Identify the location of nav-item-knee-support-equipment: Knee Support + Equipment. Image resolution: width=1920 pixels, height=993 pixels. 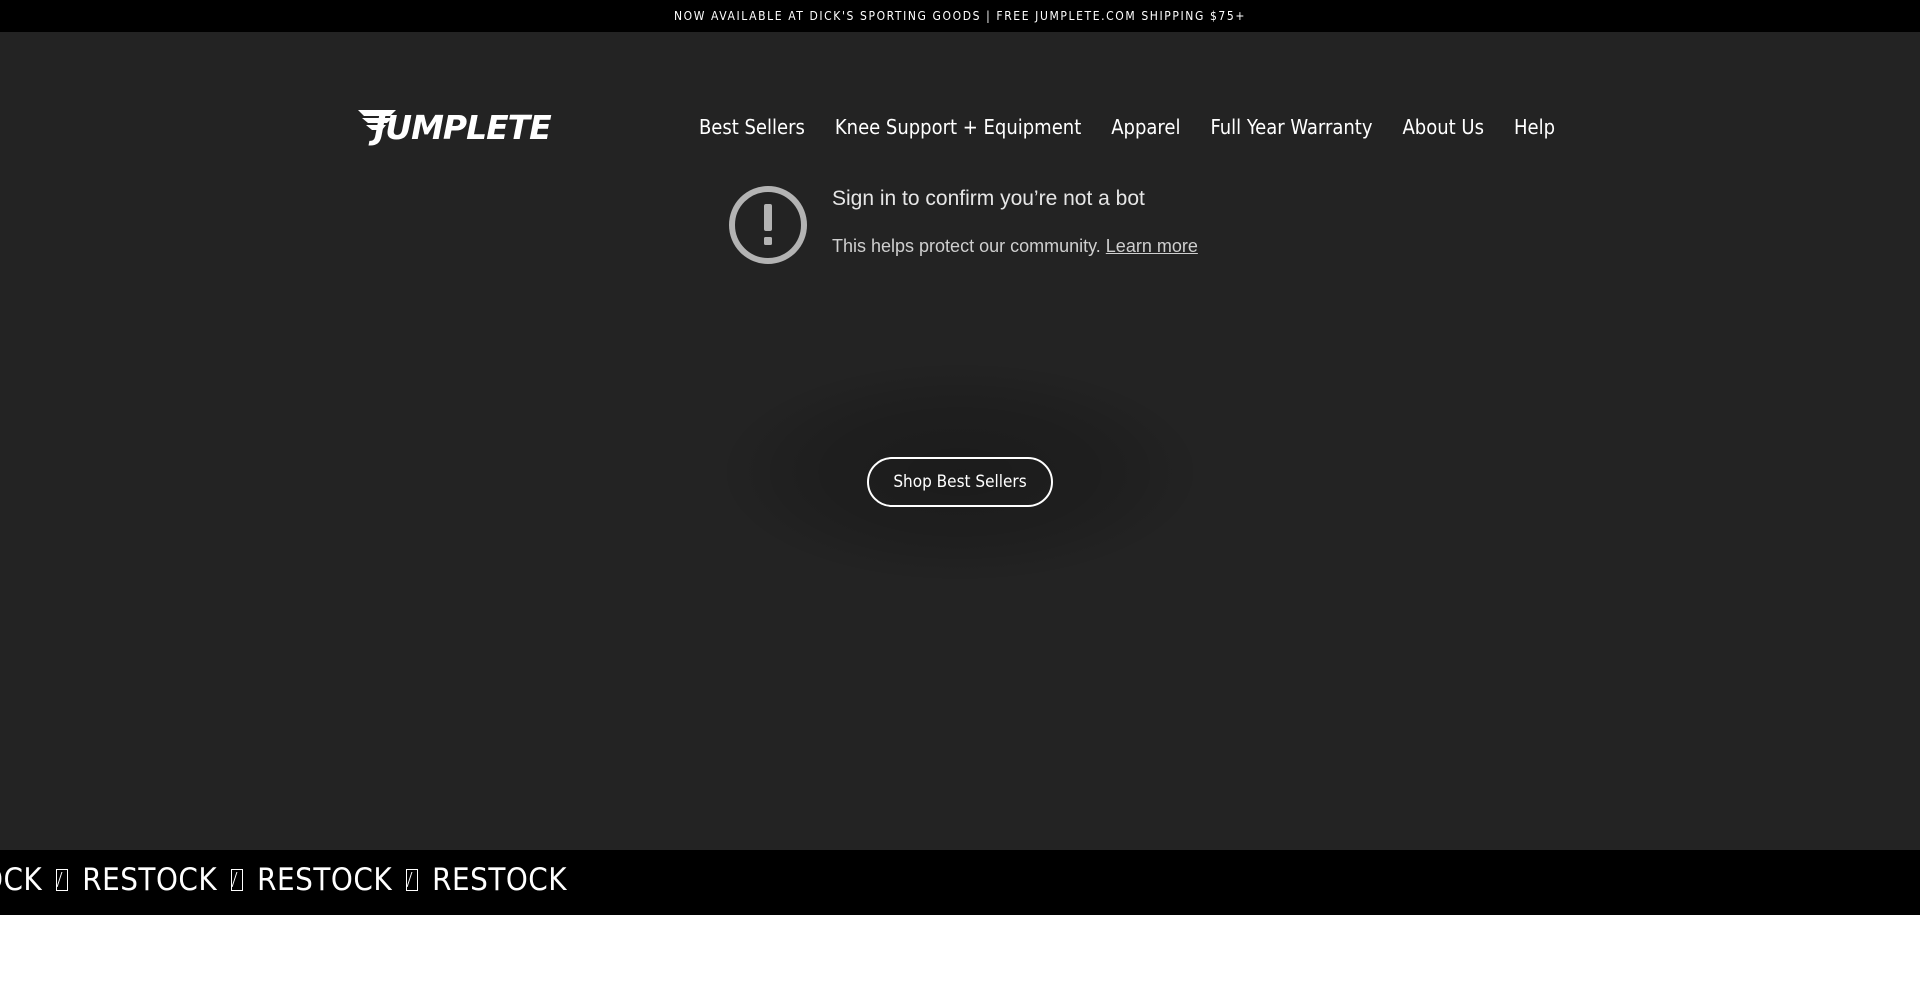
(958, 127).